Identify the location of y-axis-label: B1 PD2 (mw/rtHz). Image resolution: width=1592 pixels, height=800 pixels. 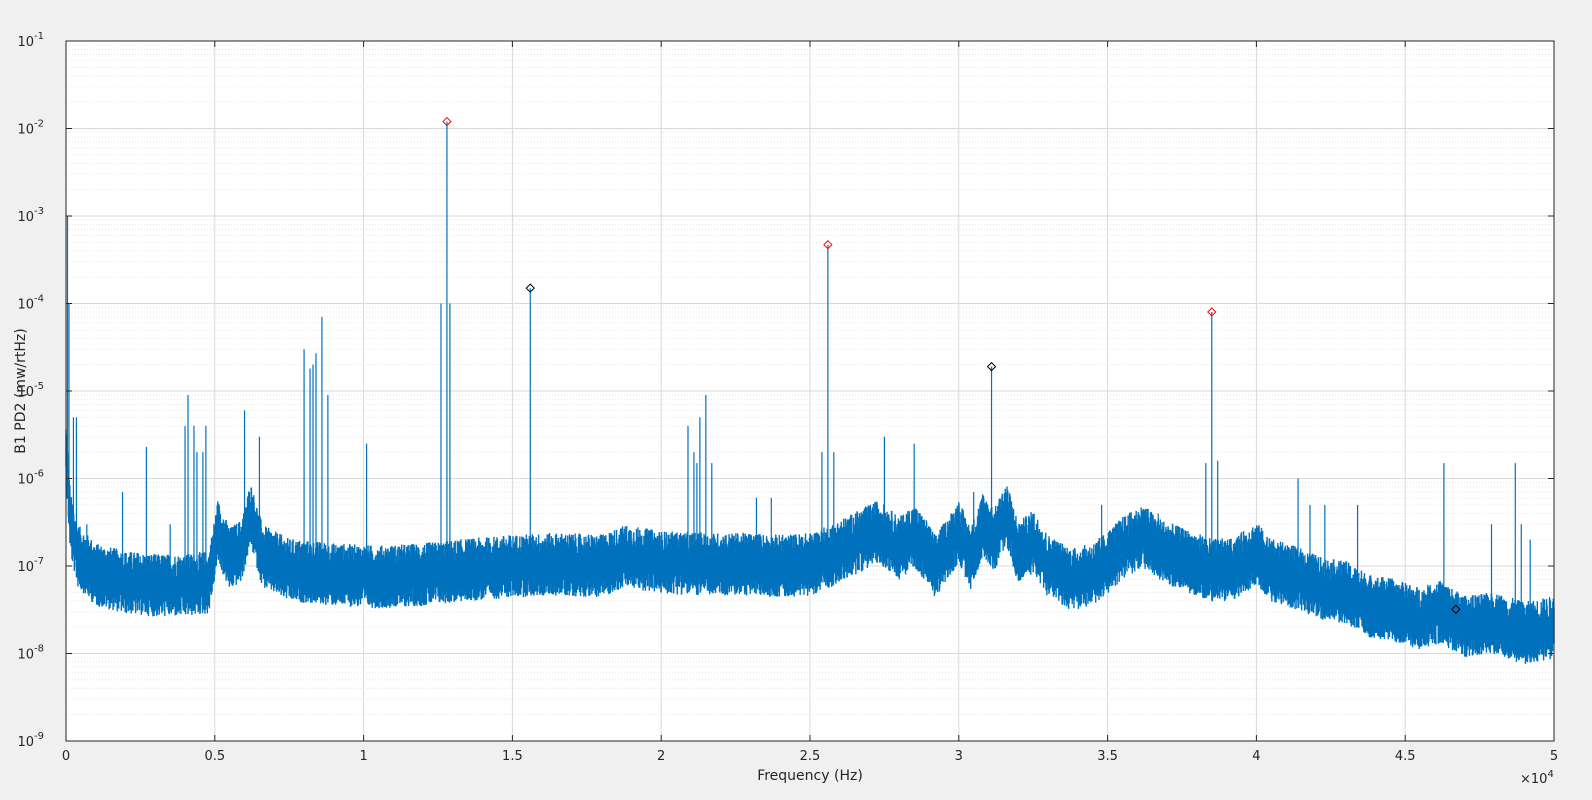
(21, 390).